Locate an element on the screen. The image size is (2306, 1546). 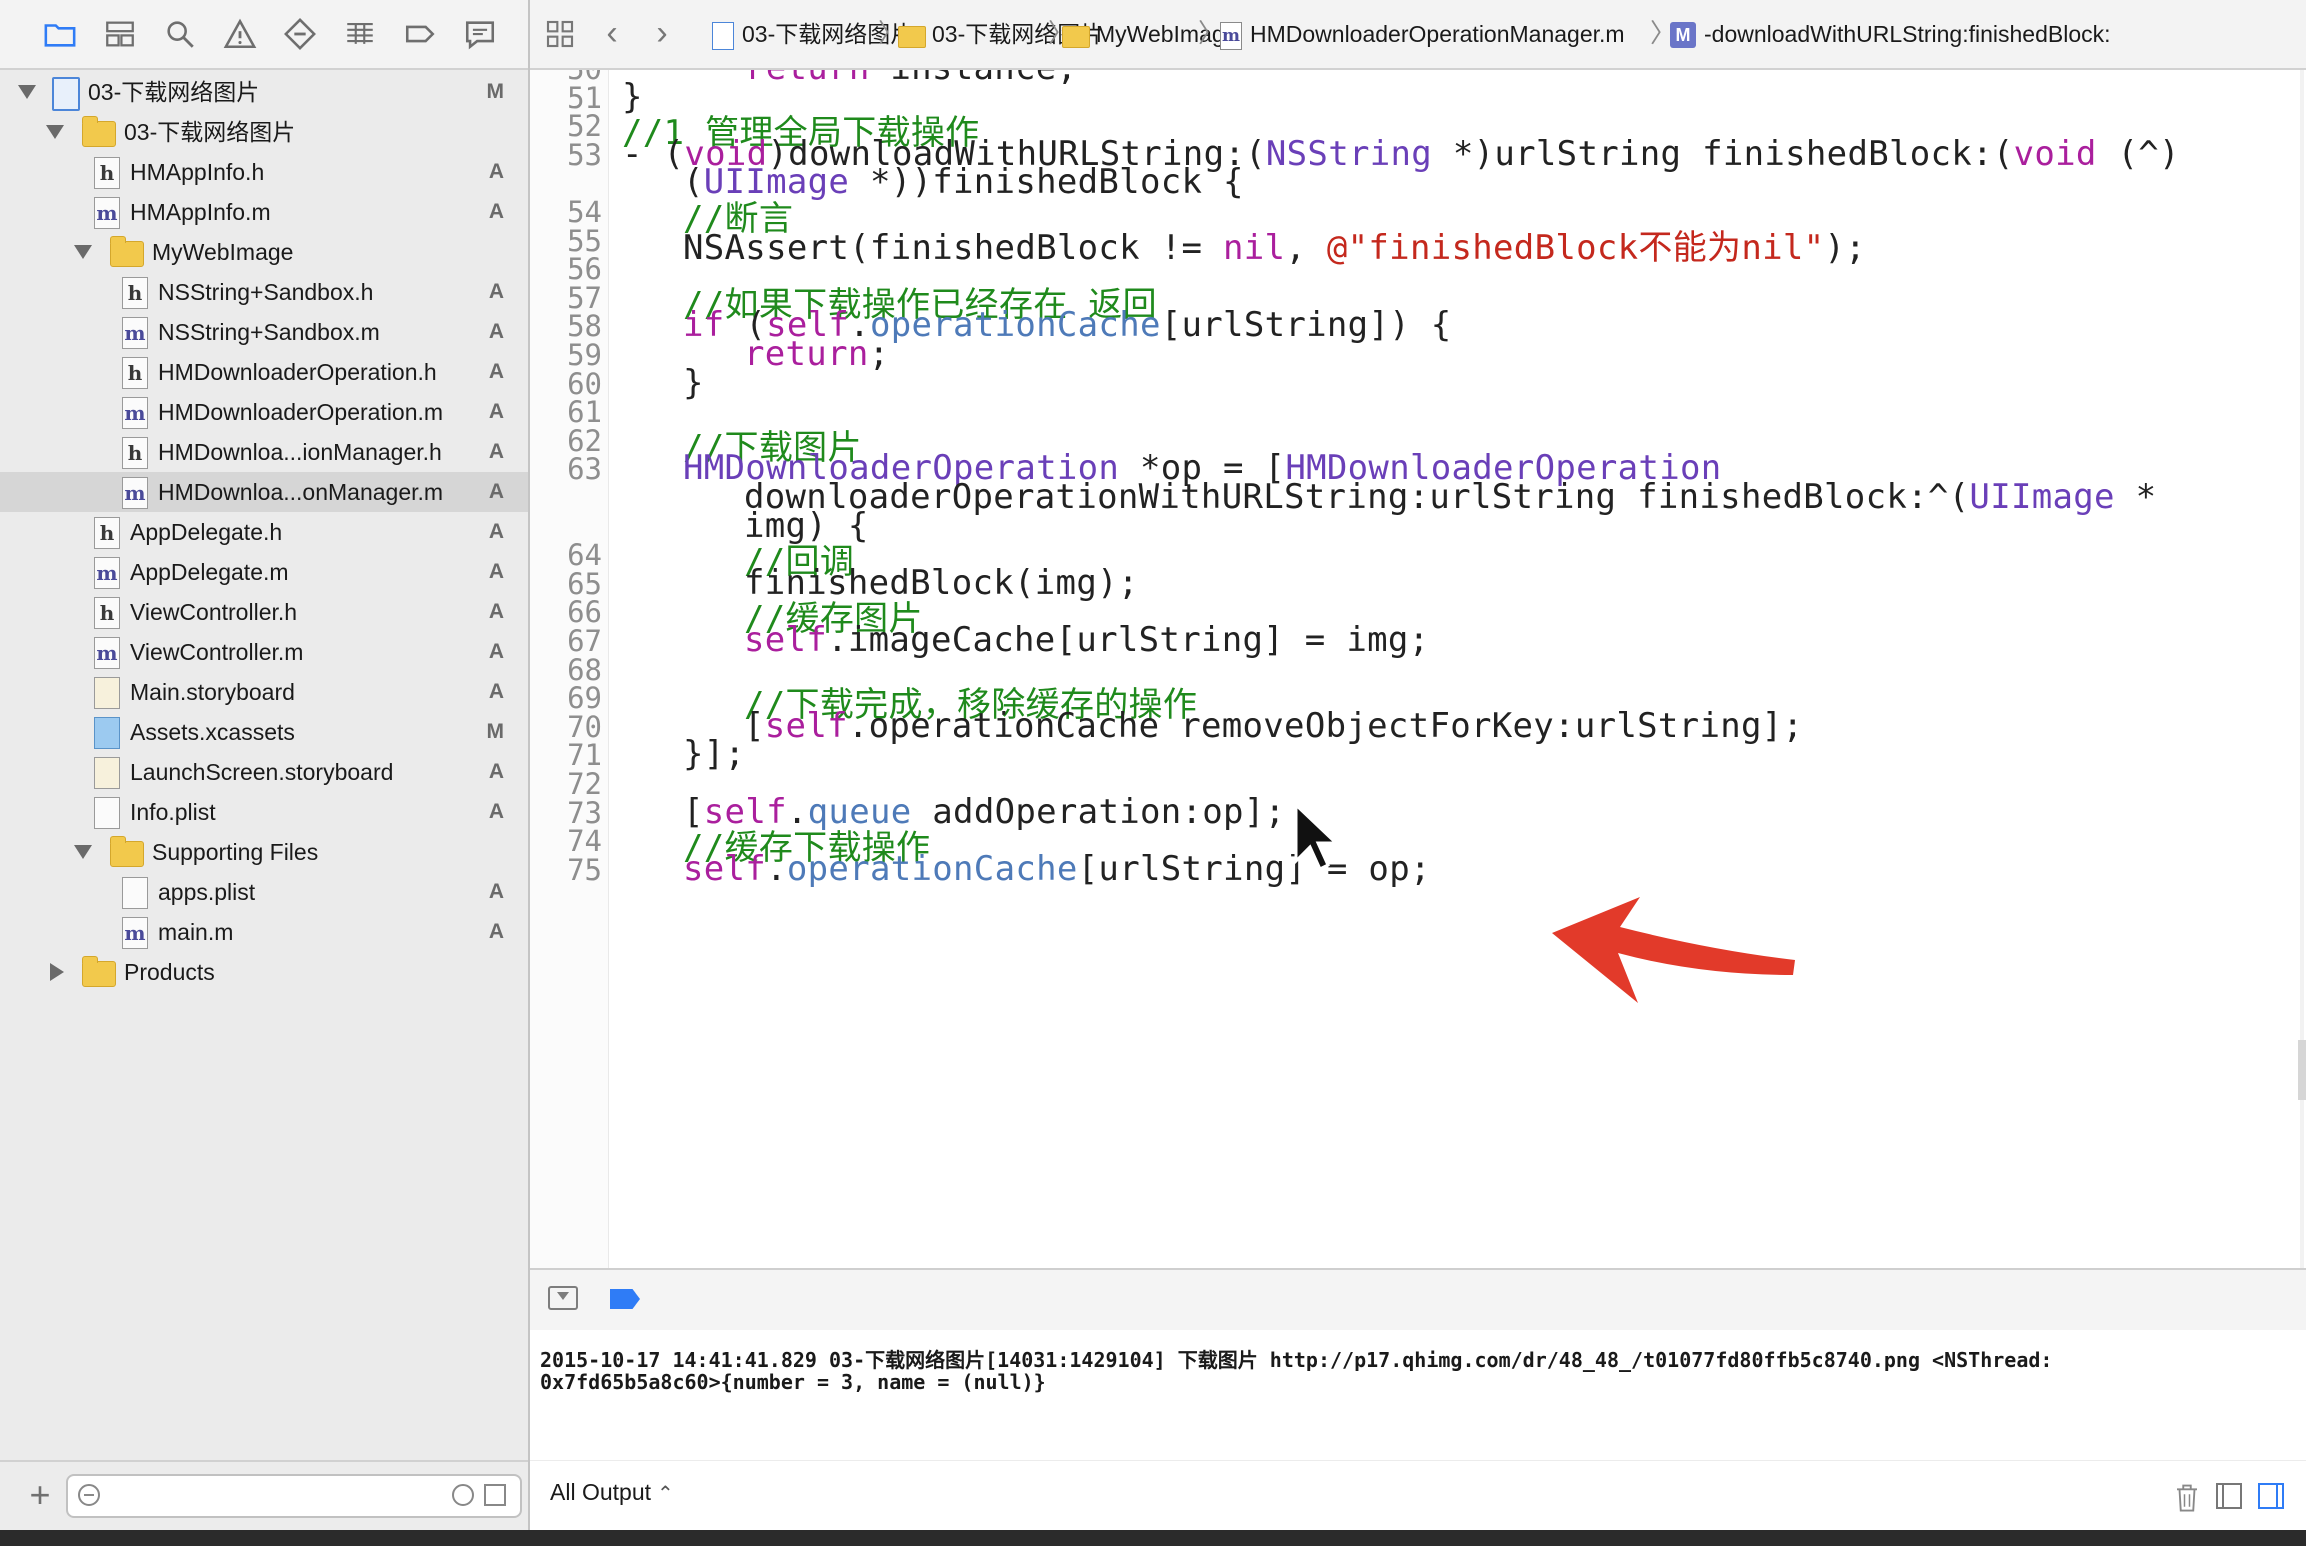
tree-item: Main.storyboard A is located at coordinates (264, 692).